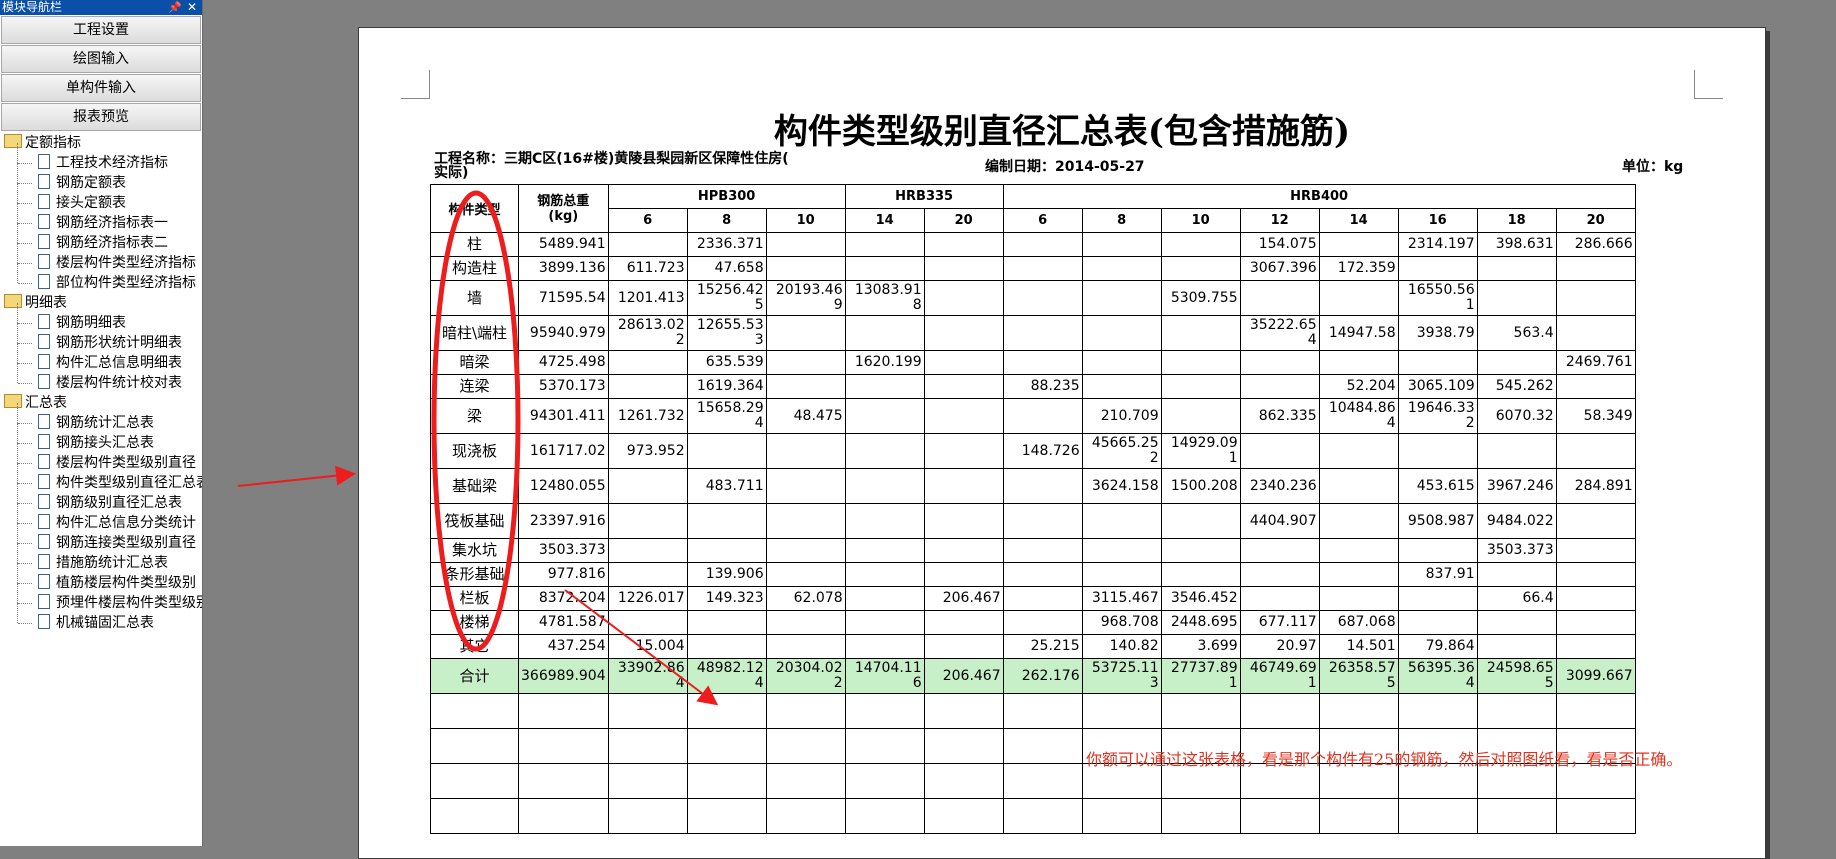  I want to click on tree-item: 钢筋级别直径汇总表, so click(110, 503).